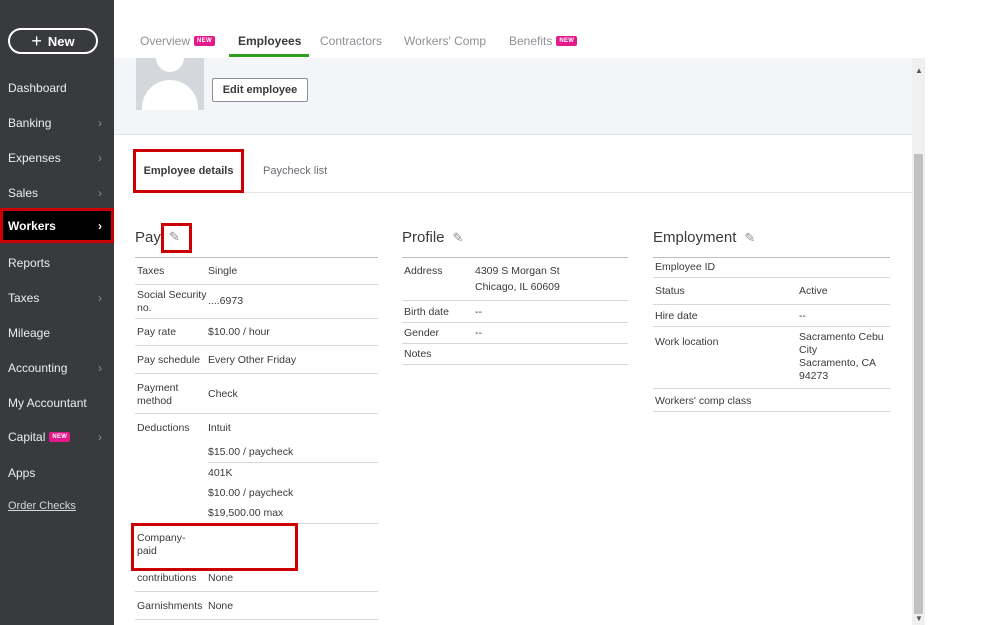  I want to click on work-location-label: Work location, so click(687, 342).